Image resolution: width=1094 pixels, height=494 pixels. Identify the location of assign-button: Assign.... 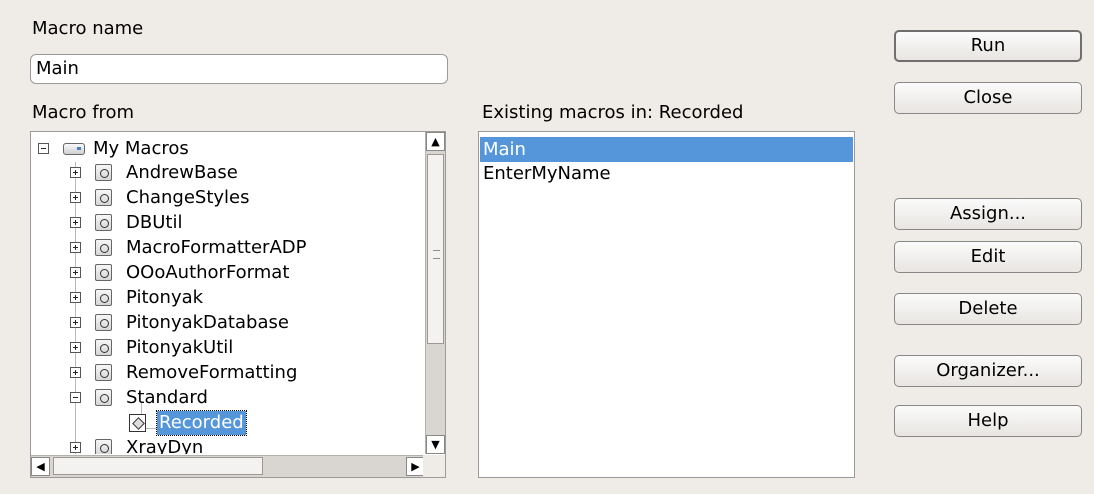
(988, 214).